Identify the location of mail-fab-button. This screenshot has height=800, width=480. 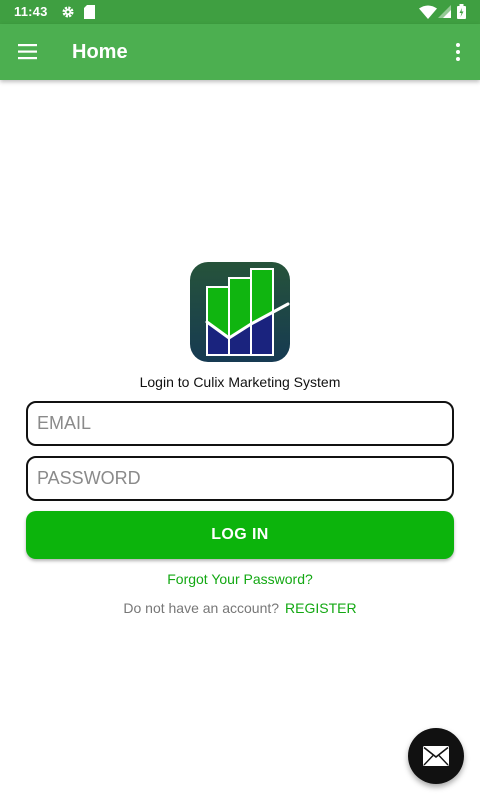
(436, 756).